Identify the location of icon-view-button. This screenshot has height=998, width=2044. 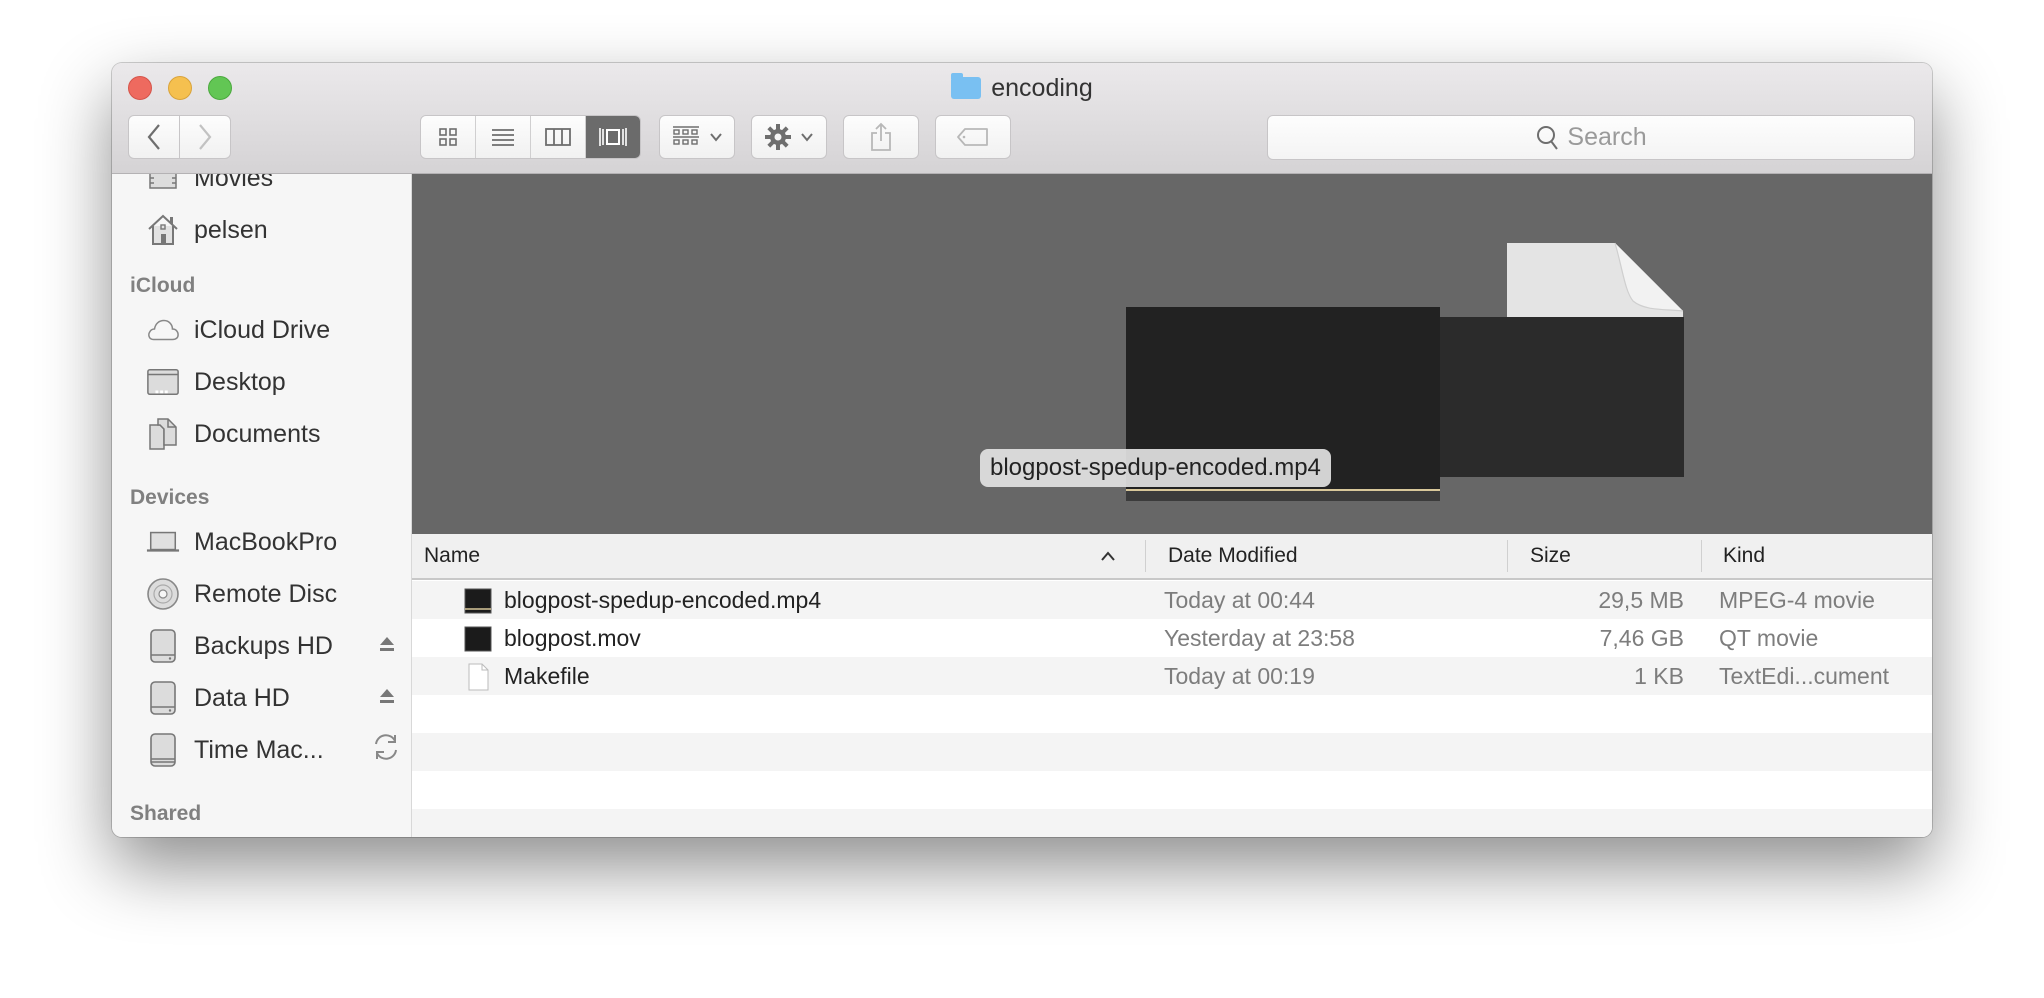
(448, 137).